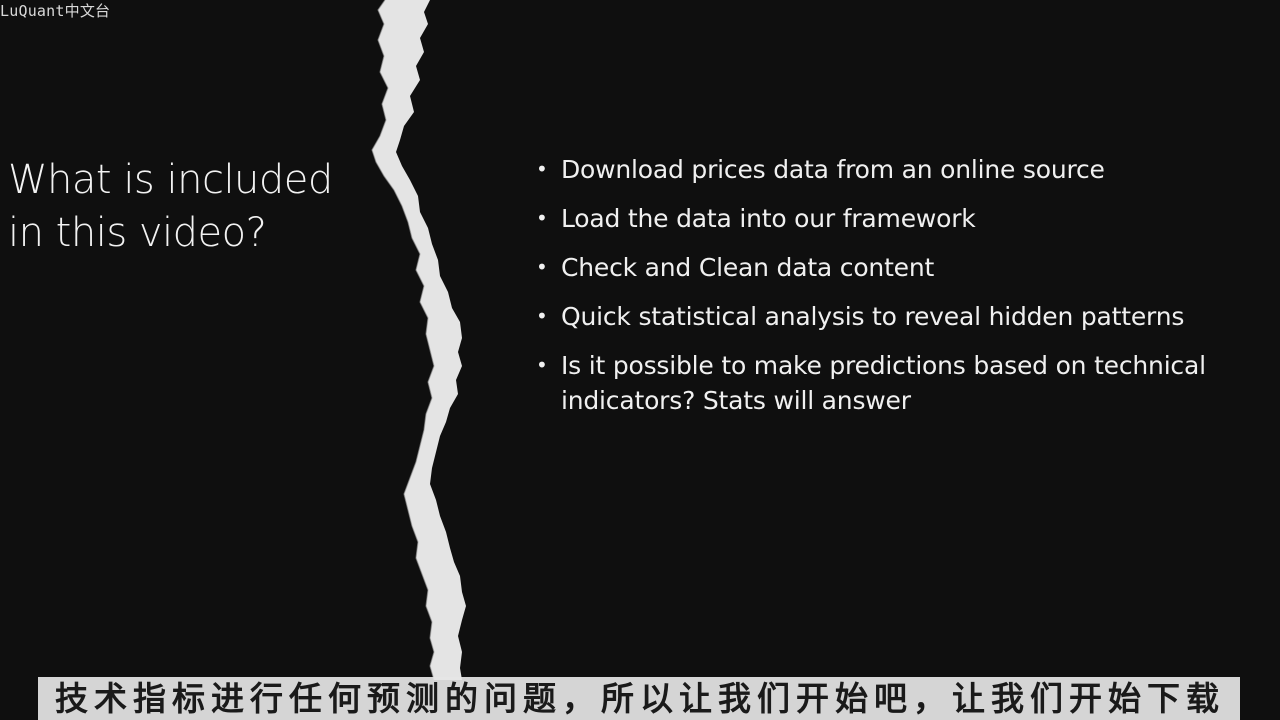  I want to click on bullet-item: • Check and Clean data content, so click(904, 267).